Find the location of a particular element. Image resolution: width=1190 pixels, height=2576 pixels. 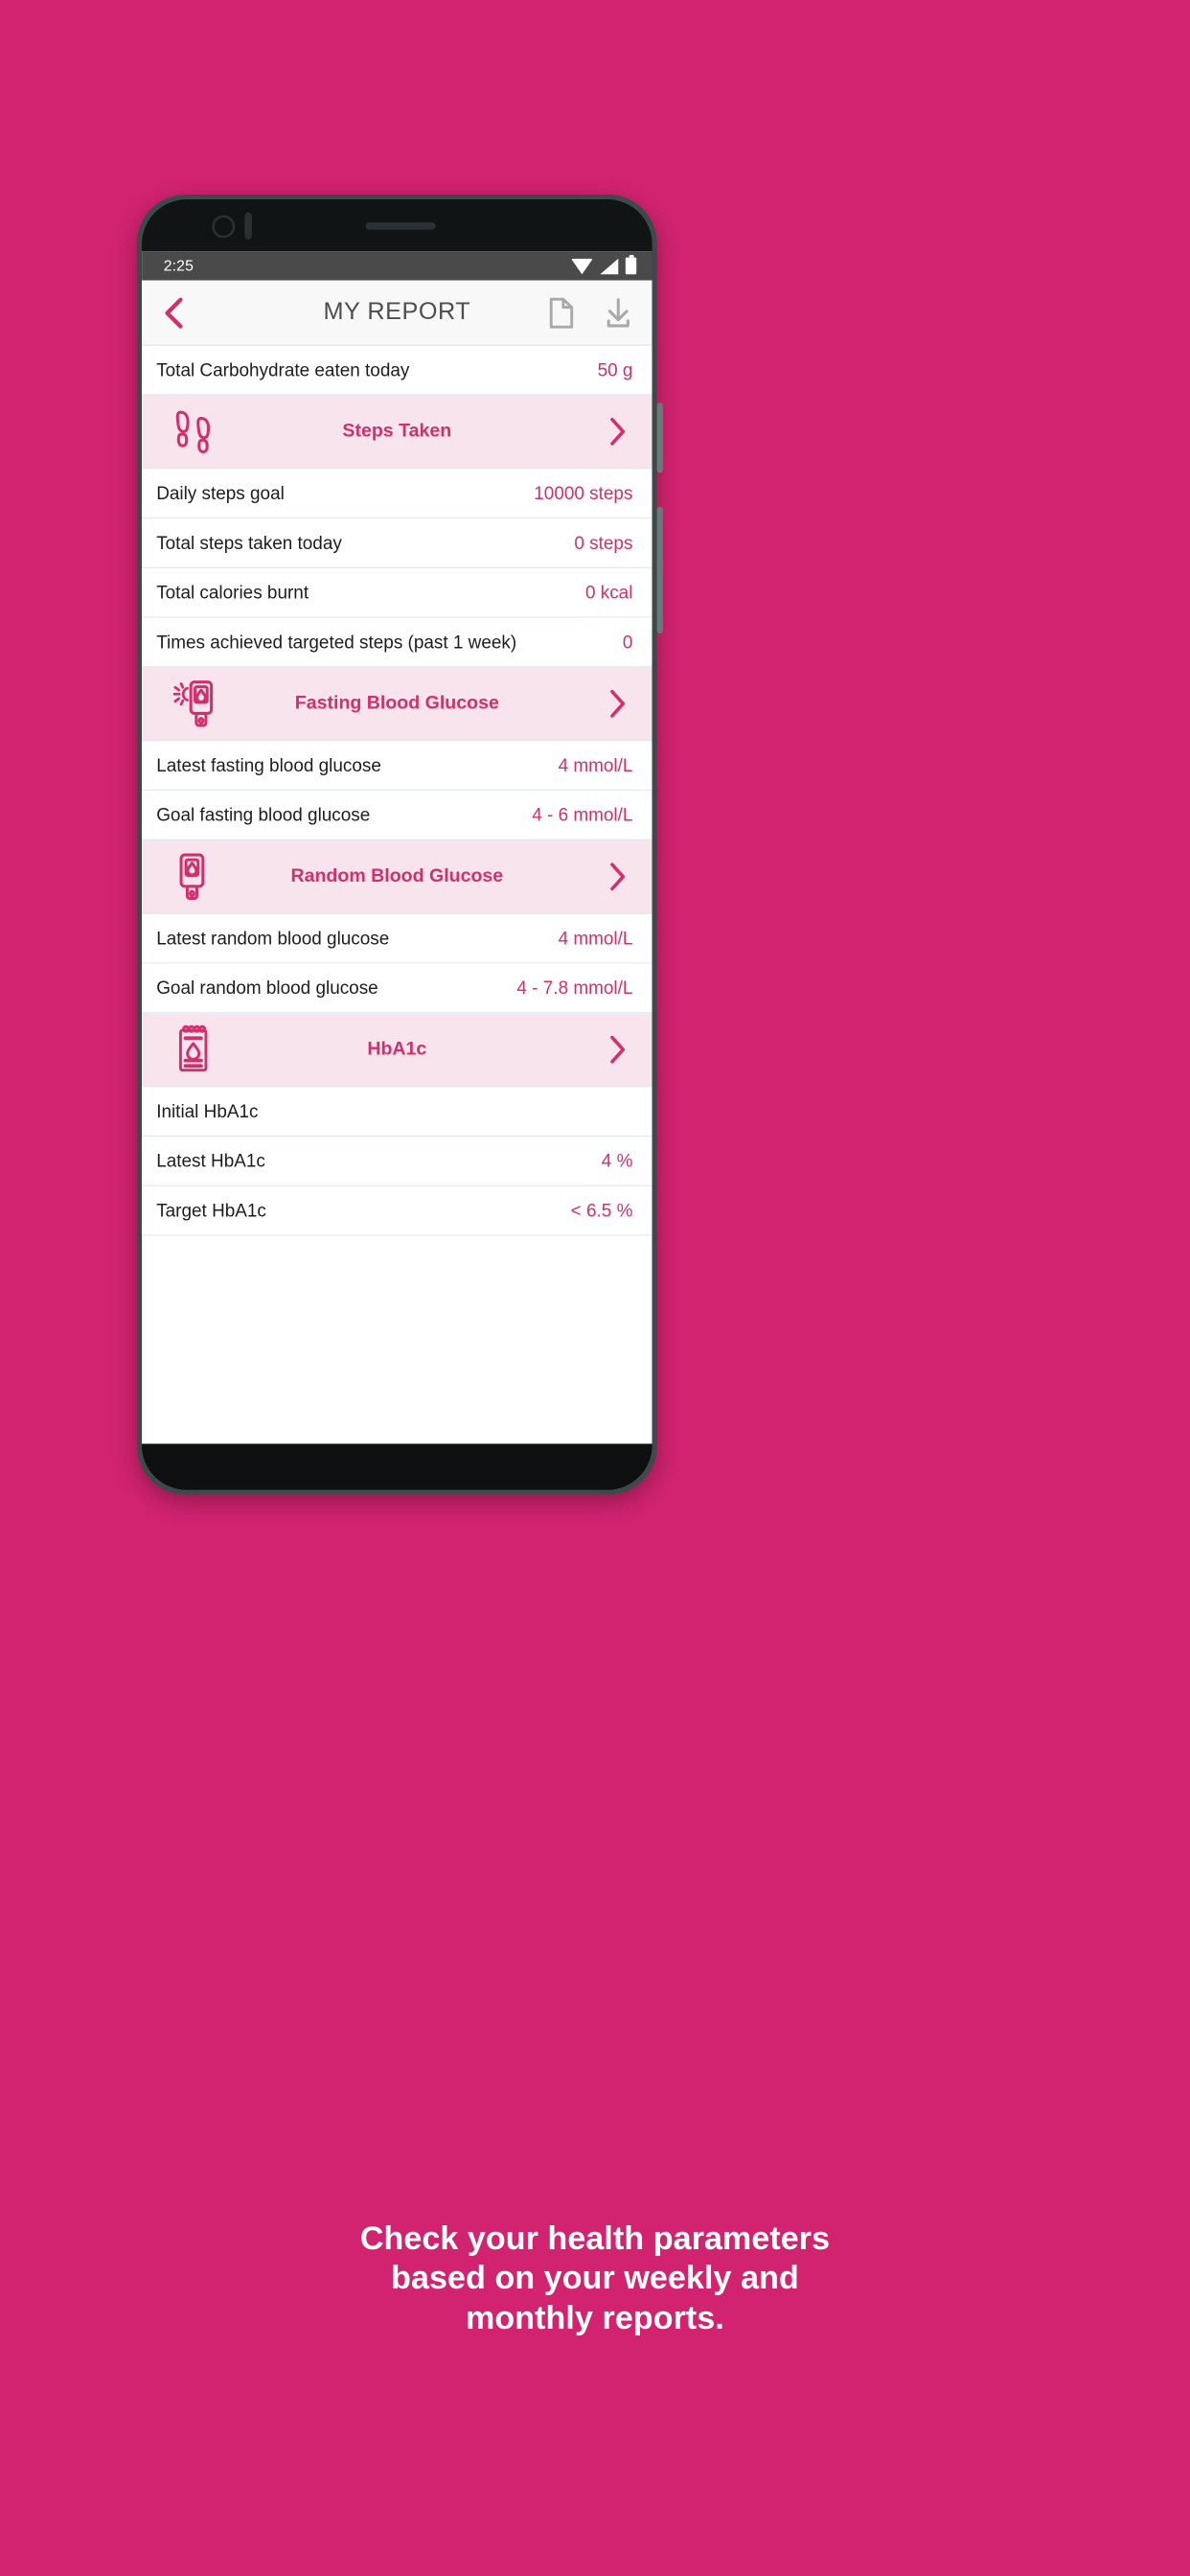

row-value: 4 % is located at coordinates (617, 1161).